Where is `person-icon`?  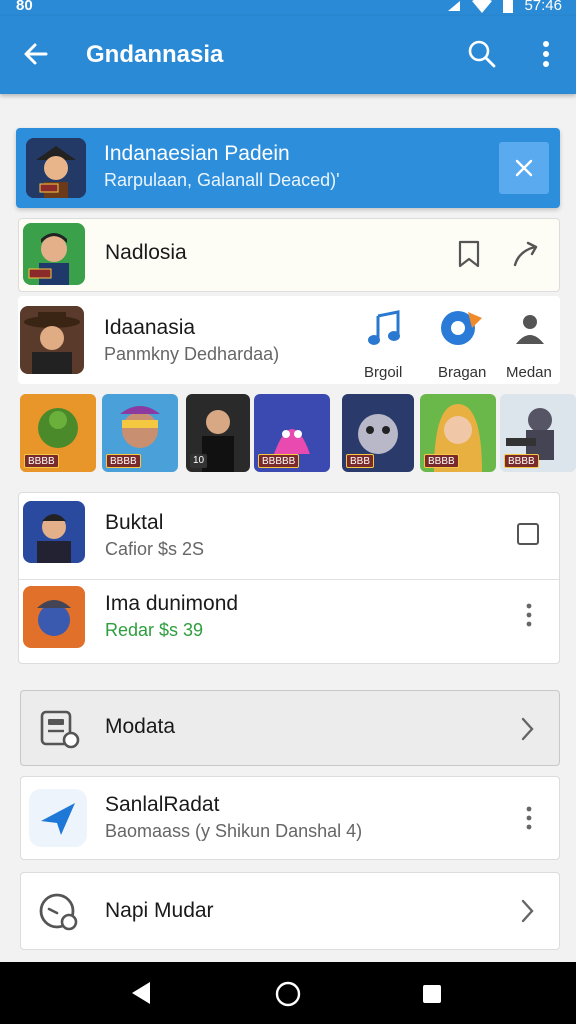
person-icon is located at coordinates (530, 329).